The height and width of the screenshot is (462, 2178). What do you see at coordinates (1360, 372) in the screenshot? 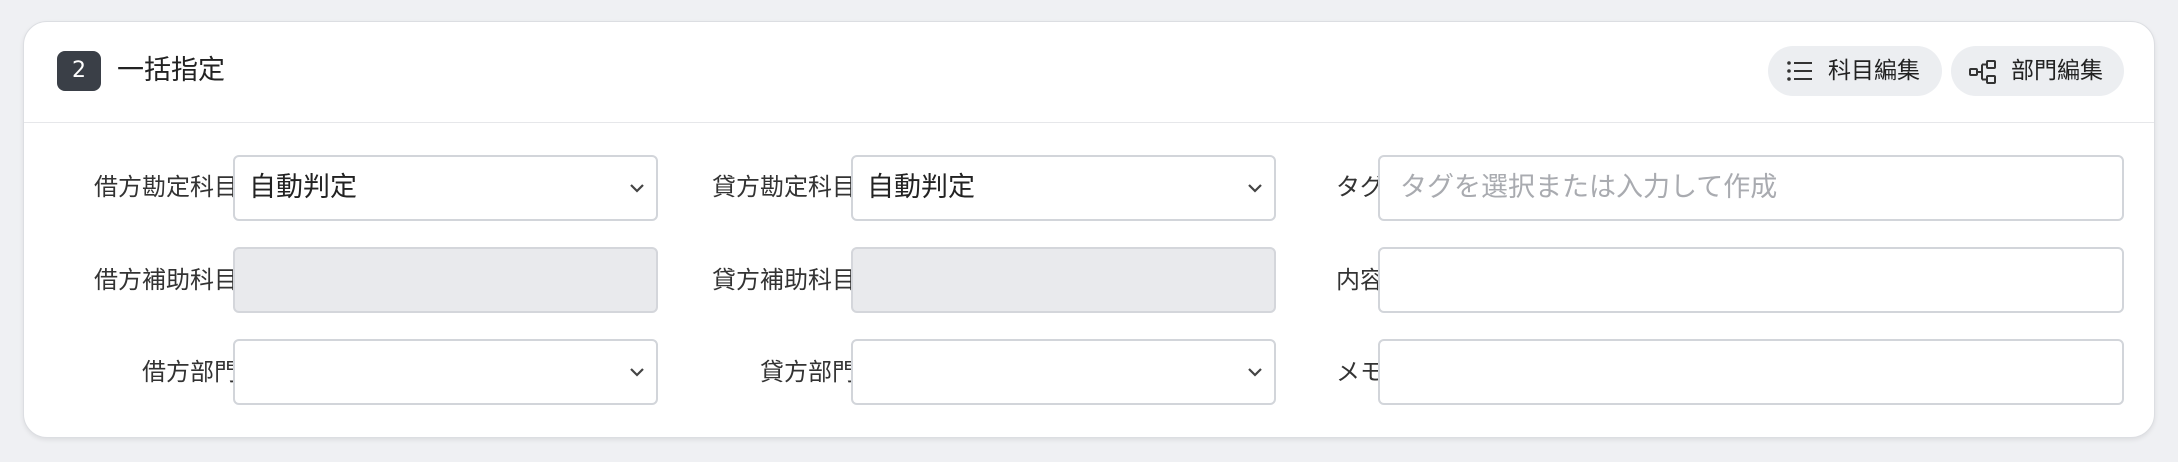
I see `memo-label: メモ` at bounding box center [1360, 372].